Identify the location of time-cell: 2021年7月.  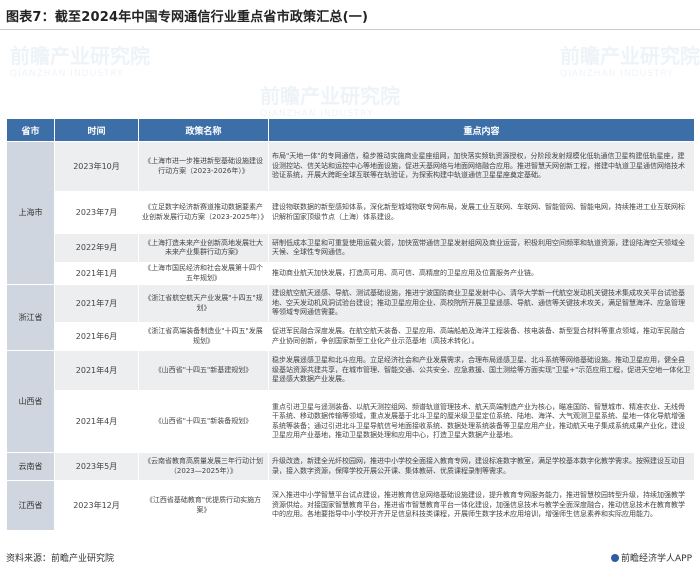
(96, 303).